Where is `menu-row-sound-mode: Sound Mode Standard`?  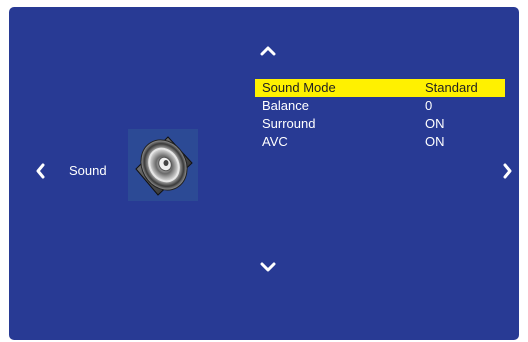
menu-row-sound-mode: Sound Mode Standard is located at coordinates (380, 88).